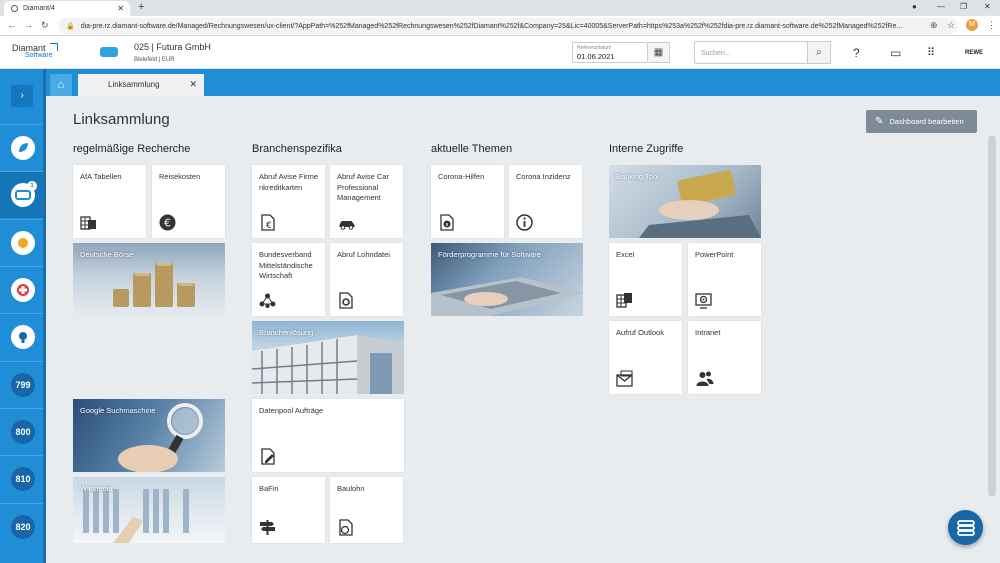 This screenshot has height=563, width=1000. What do you see at coordinates (23, 384) in the screenshot?
I see `sidebar-item-799: 799` at bounding box center [23, 384].